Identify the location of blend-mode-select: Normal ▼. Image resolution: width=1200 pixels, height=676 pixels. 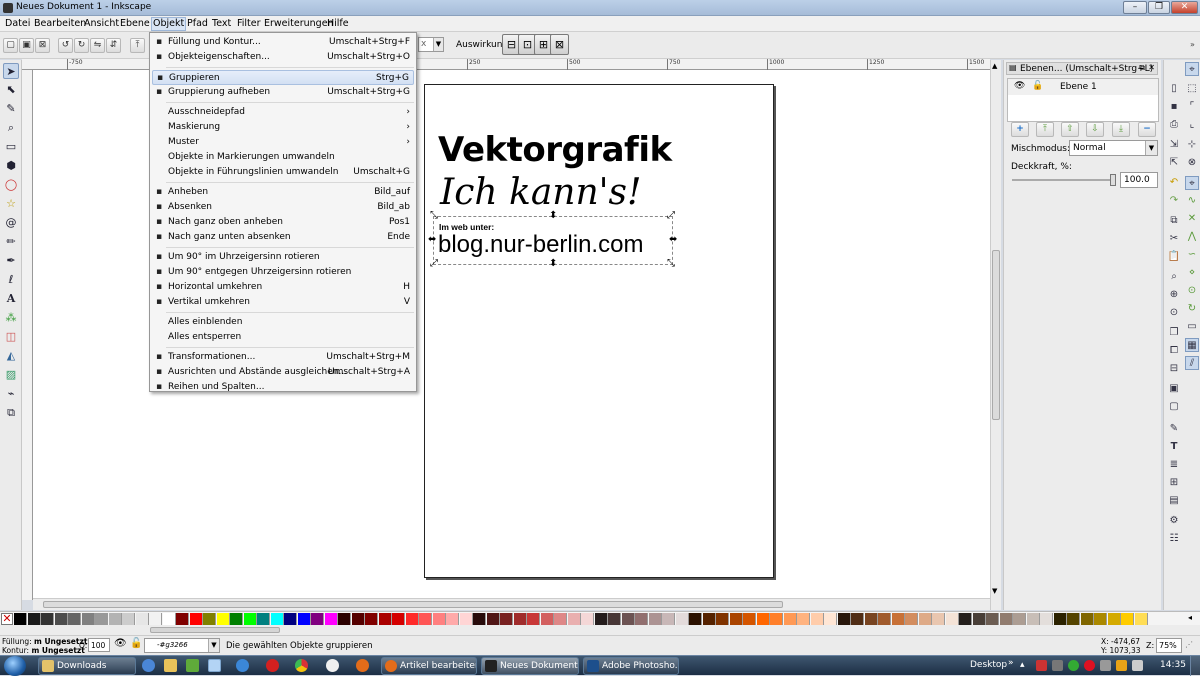
(1113, 148).